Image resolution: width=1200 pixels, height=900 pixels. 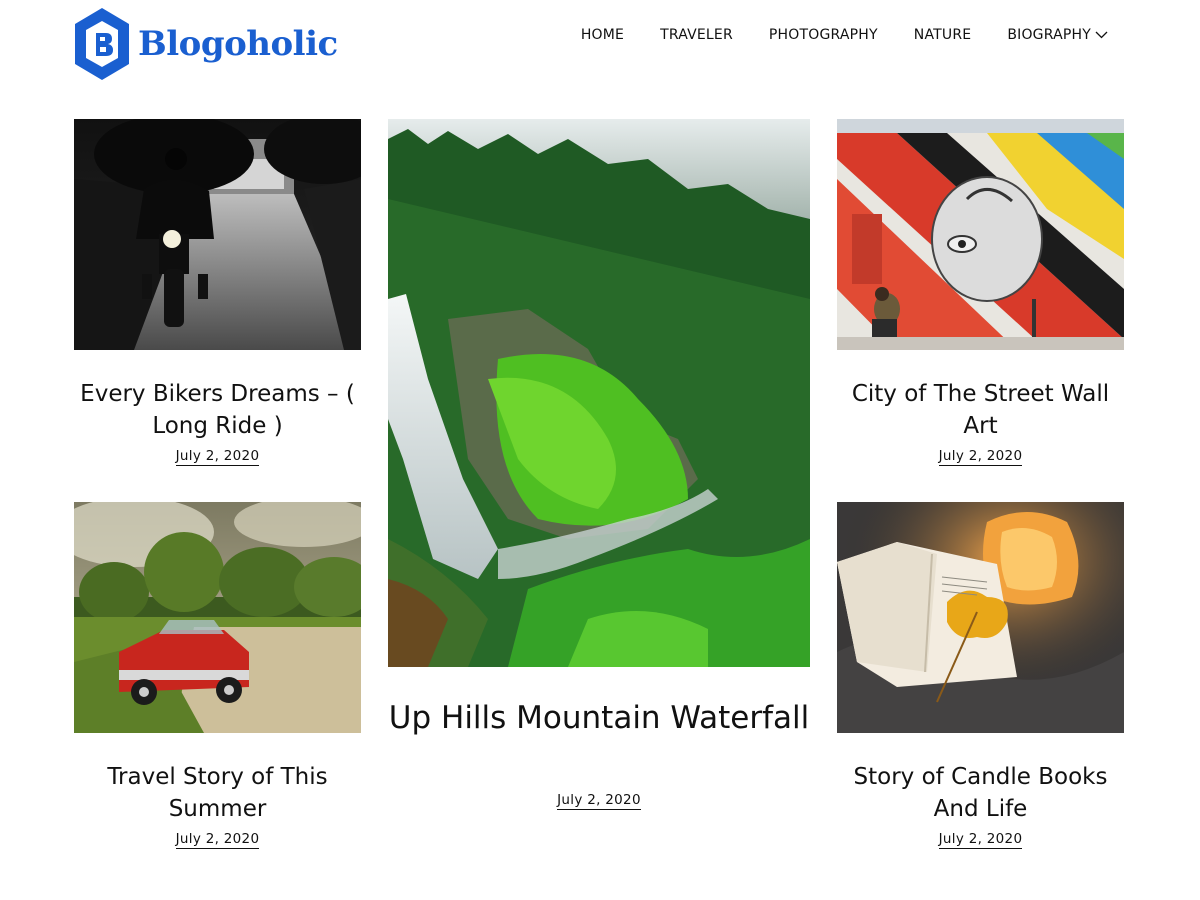 What do you see at coordinates (217, 793) in the screenshot?
I see `post-title: Travel Story of This Summer` at bounding box center [217, 793].